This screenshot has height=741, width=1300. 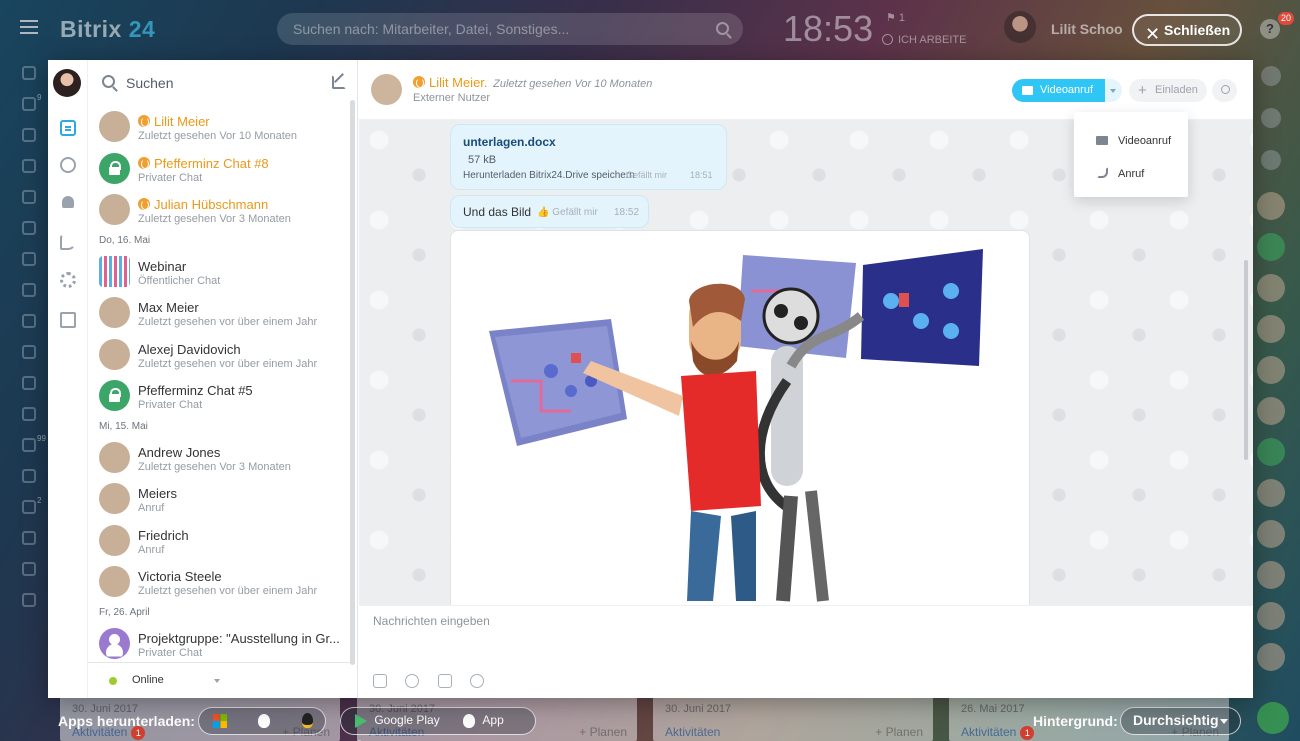 What do you see at coordinates (509, 142) in the screenshot?
I see `file-link: unterlagen.docx` at bounding box center [509, 142].